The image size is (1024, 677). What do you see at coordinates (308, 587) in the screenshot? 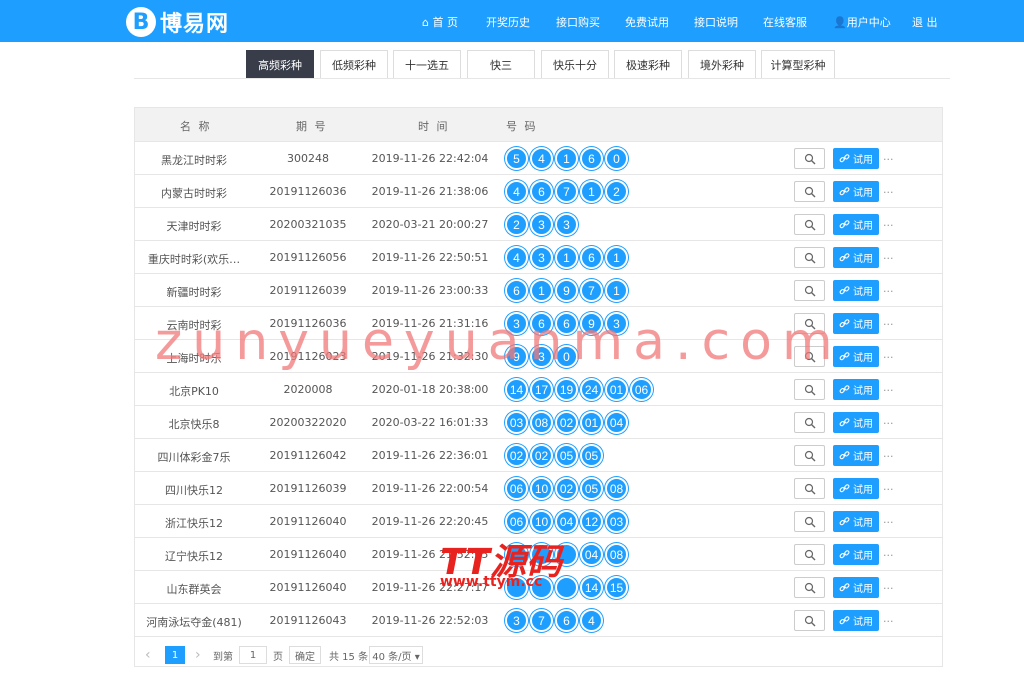
I see `period-number: 20191126040` at bounding box center [308, 587].